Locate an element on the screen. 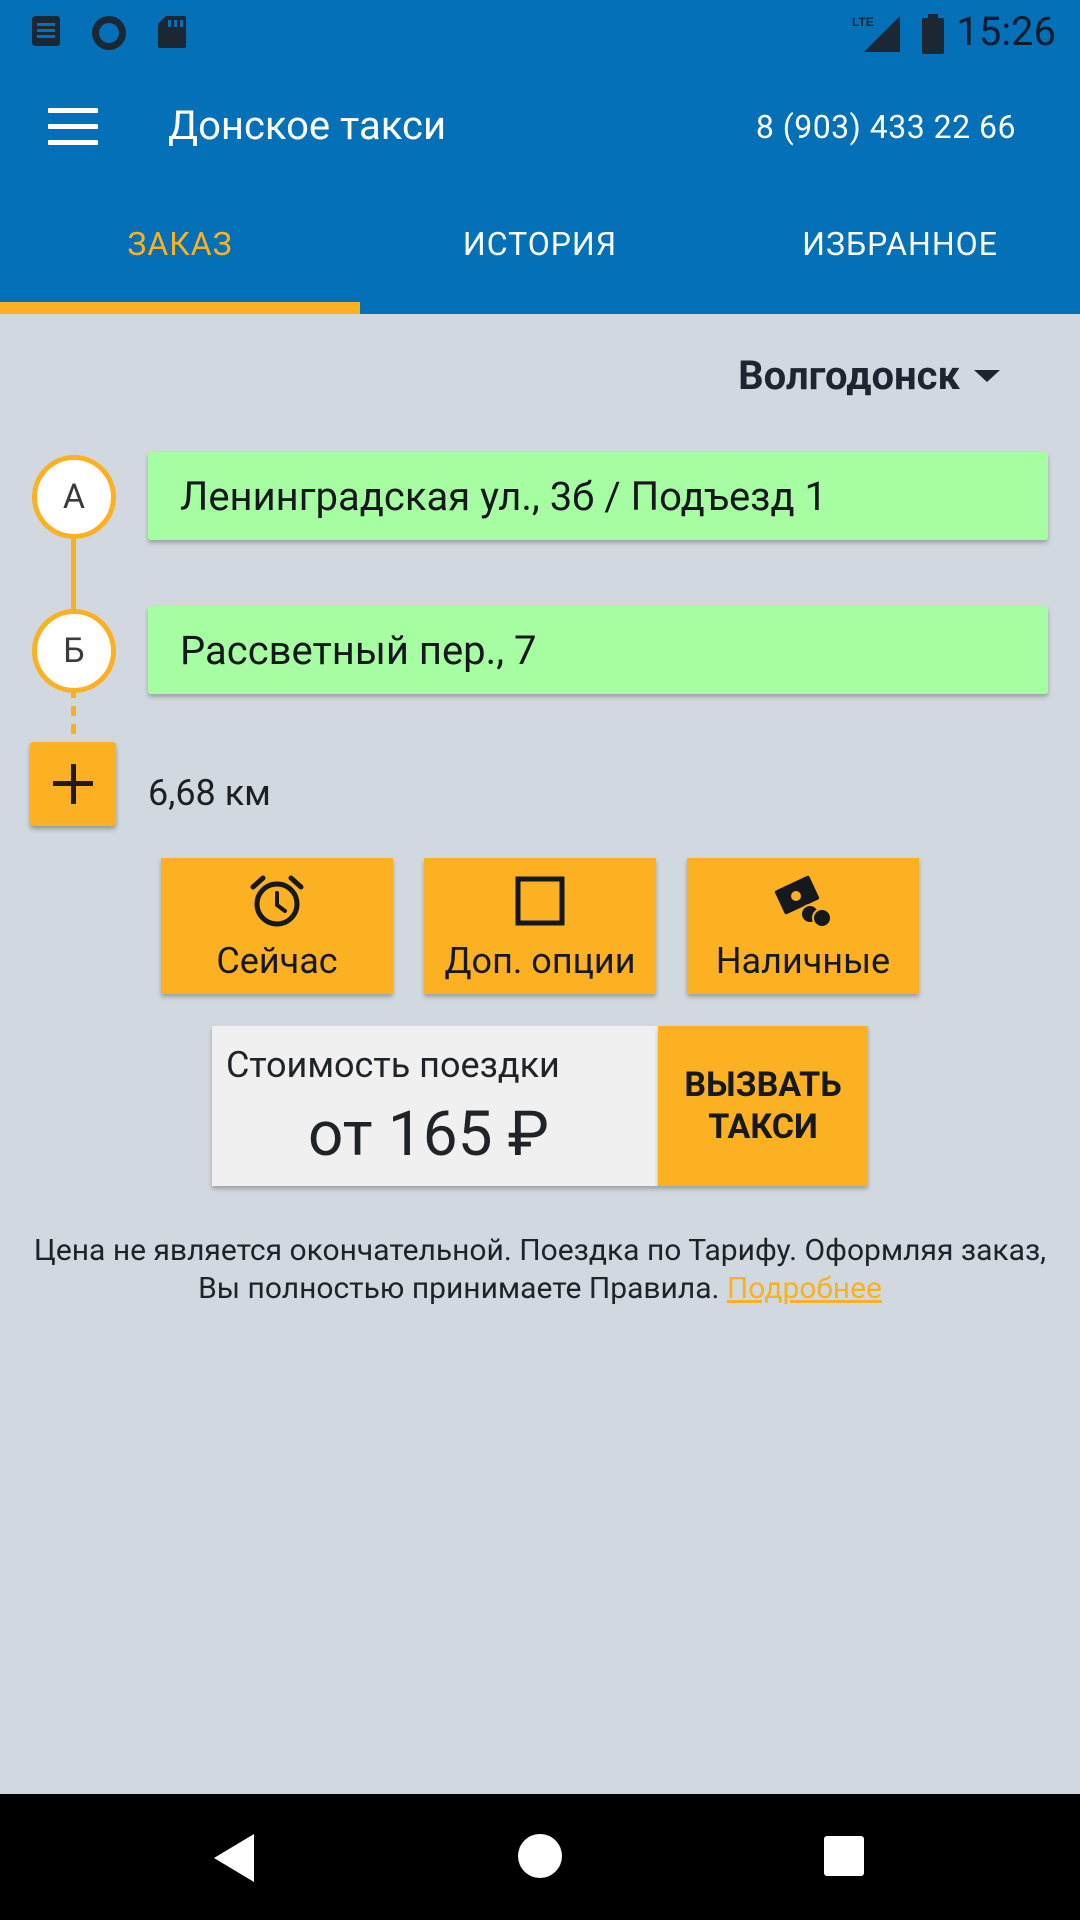 This screenshot has width=1080, height=1920. system-nav-bar is located at coordinates (540, 1857).